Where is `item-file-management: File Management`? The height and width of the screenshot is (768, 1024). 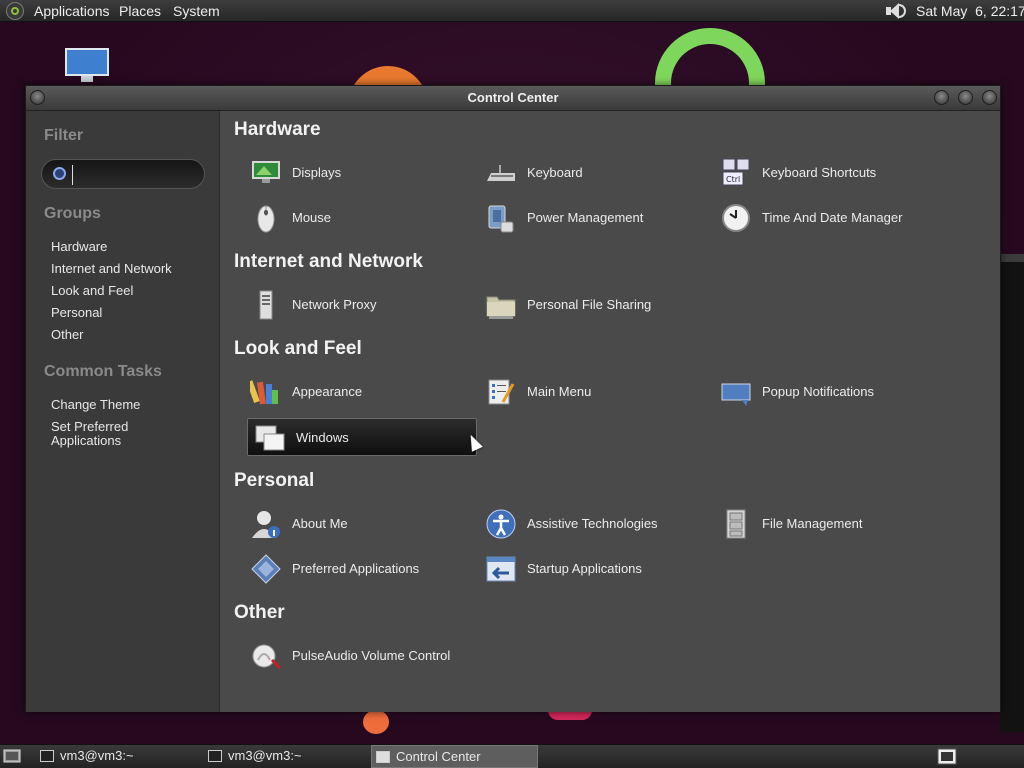 item-file-management: File Management is located at coordinates (829, 524).